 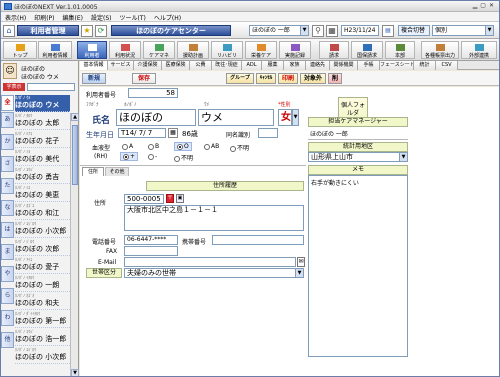 What do you see at coordinates (51, 87) in the screenshot?
I see `resident-search-input` at bounding box center [51, 87].